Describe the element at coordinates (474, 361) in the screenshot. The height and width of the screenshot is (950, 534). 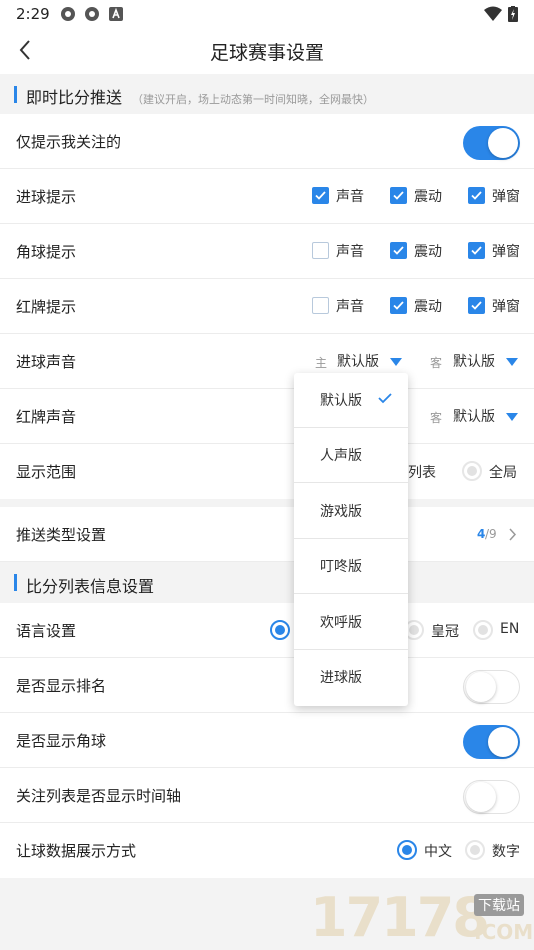
I see `away-sound-select: 默认版` at that location.